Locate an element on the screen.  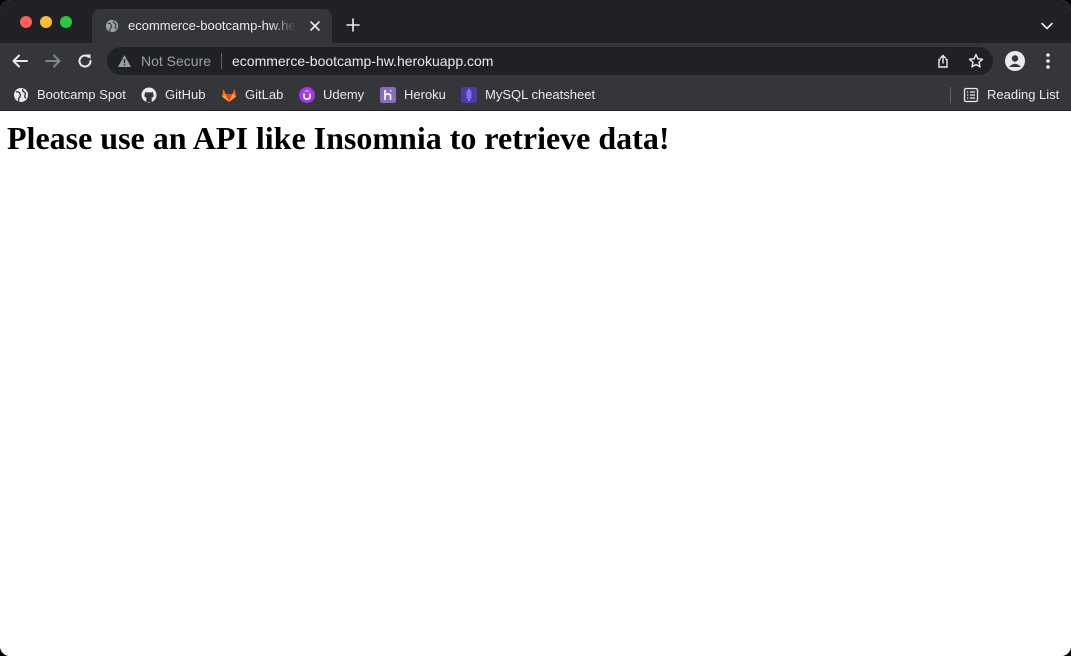
reading-list-button: Reading List is located at coordinates (1011, 95).